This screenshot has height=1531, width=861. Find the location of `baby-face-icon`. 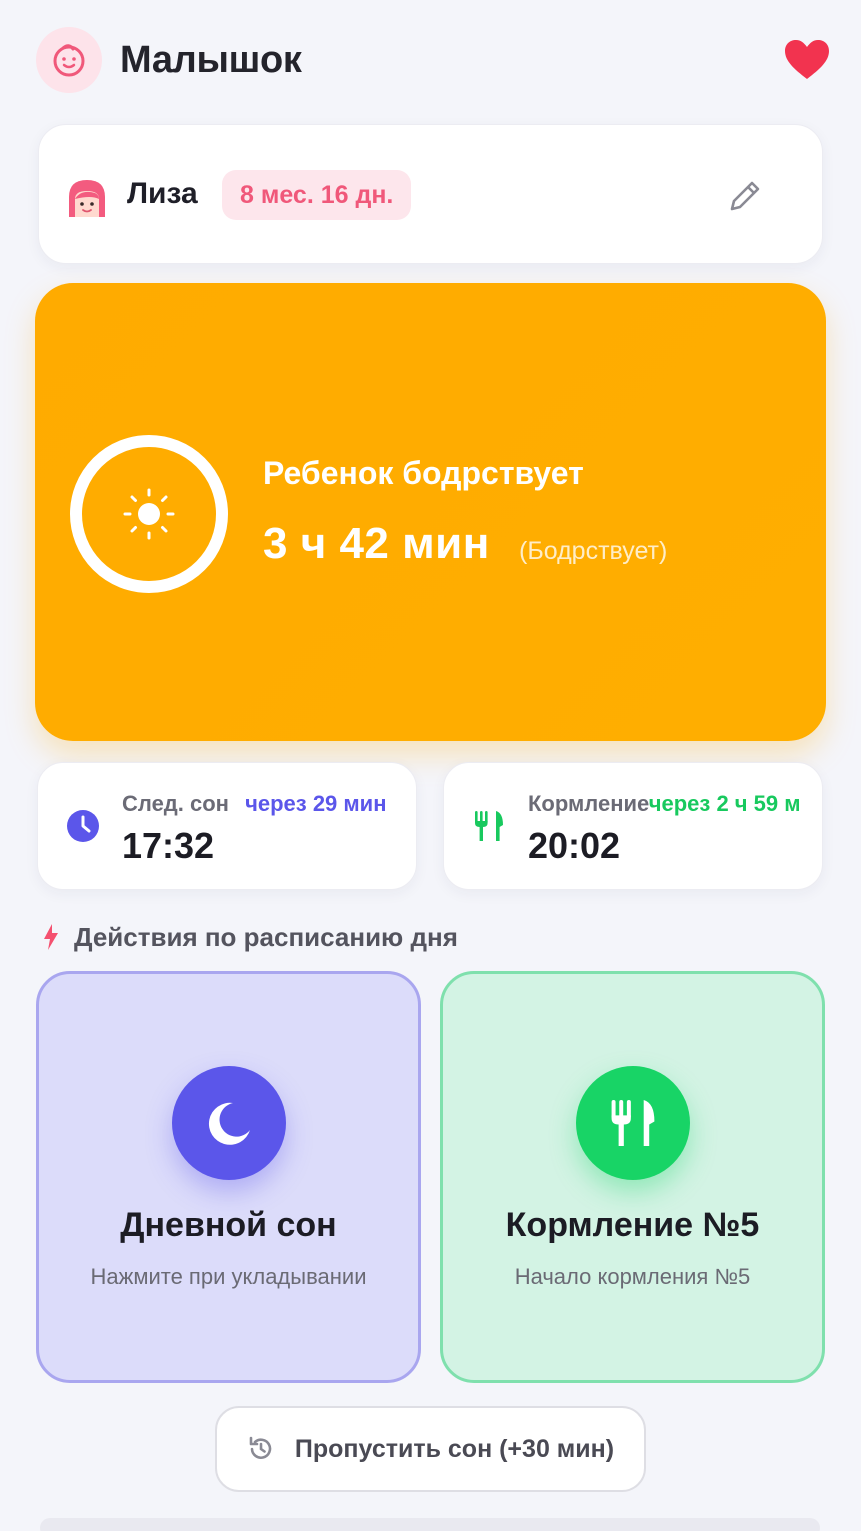

baby-face-icon is located at coordinates (69, 60).